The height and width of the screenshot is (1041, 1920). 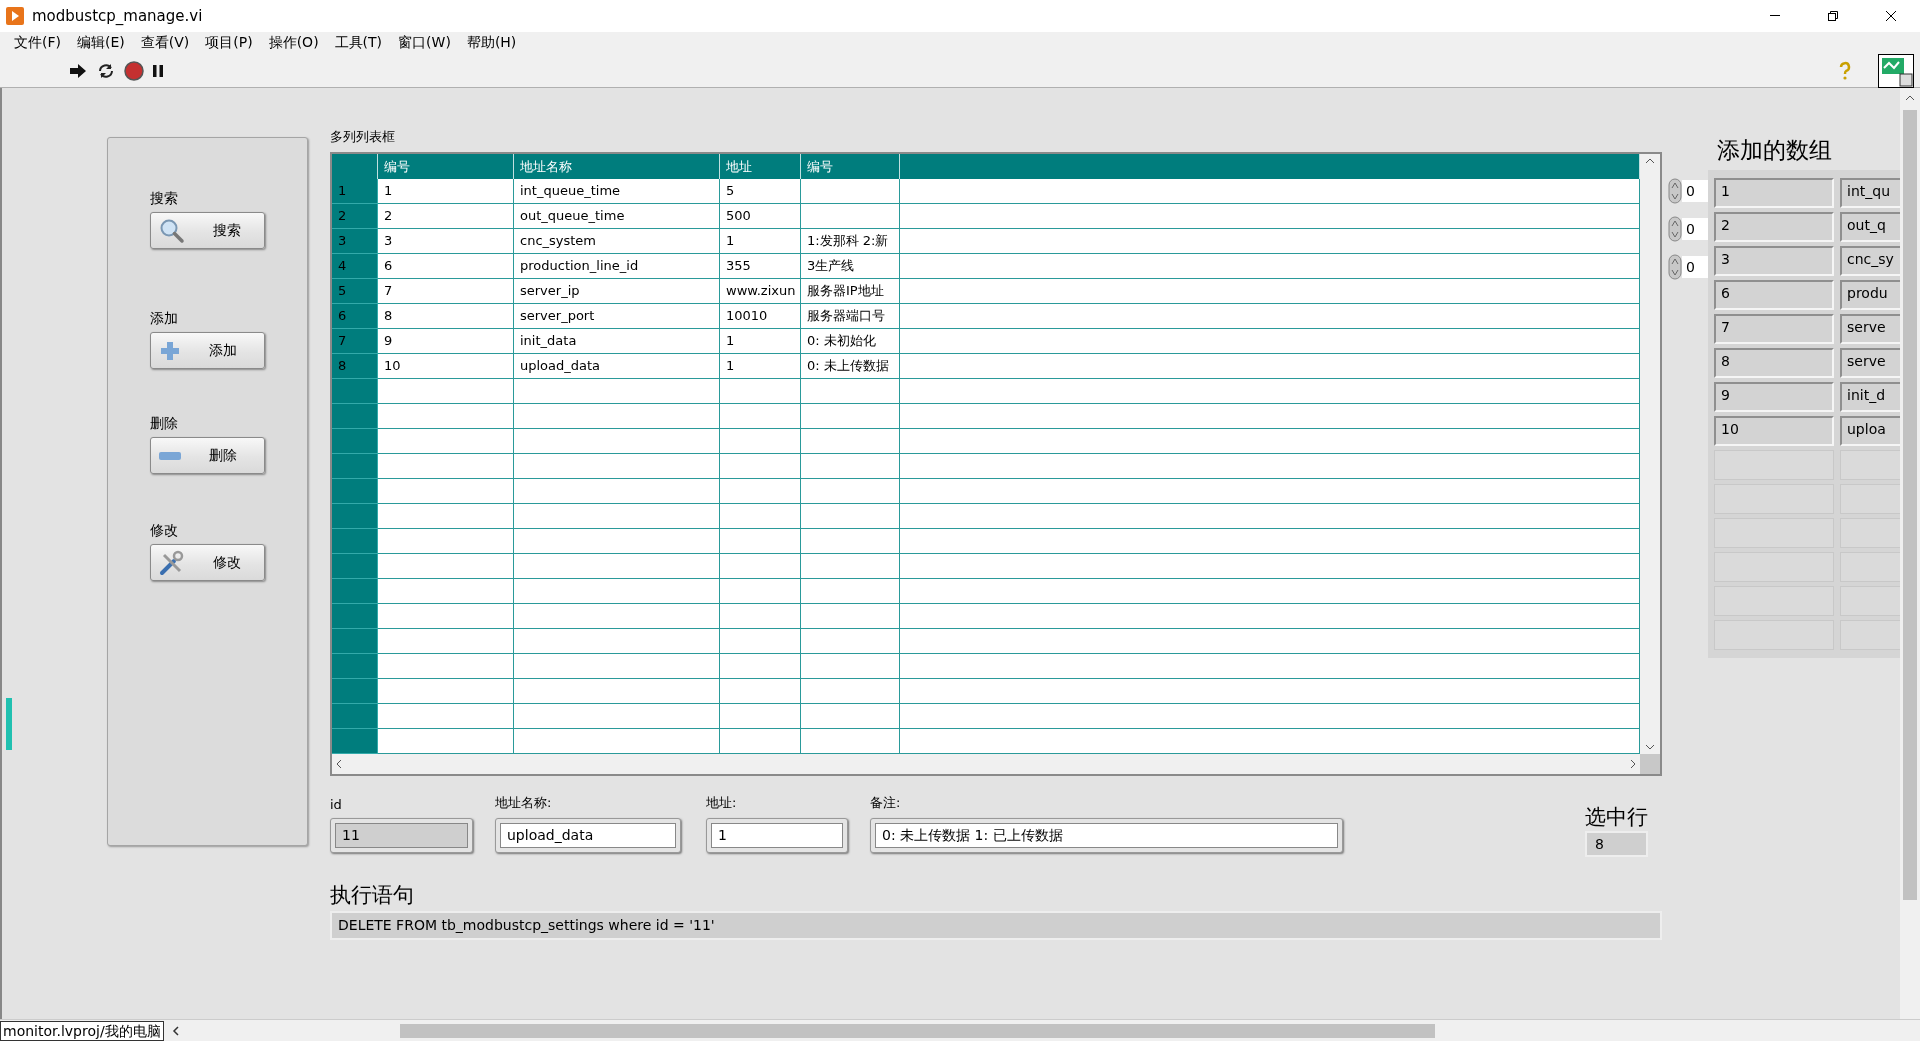 I want to click on row-header: 8, so click(x=355, y=366).